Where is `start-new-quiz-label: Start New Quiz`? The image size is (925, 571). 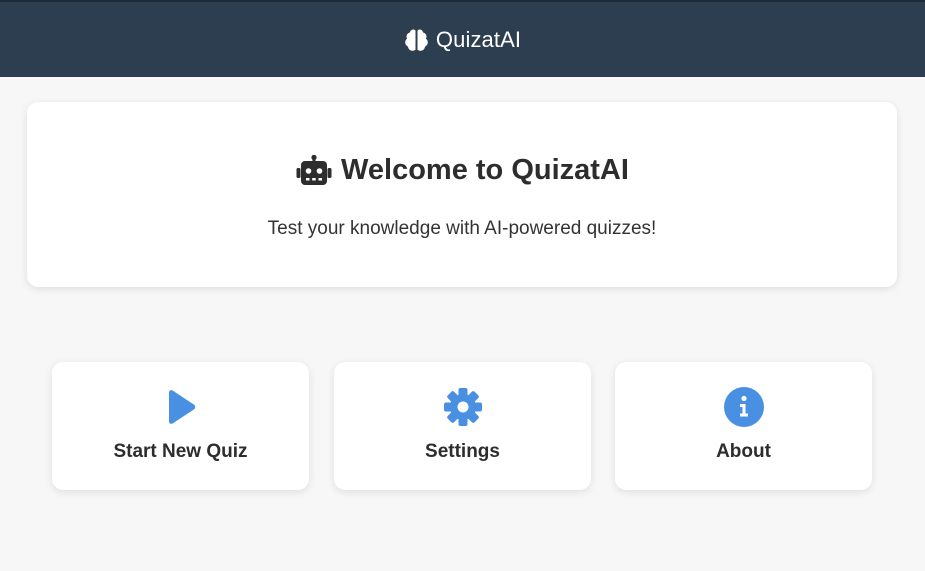 start-new-quiz-label: Start New Quiz is located at coordinates (180, 451).